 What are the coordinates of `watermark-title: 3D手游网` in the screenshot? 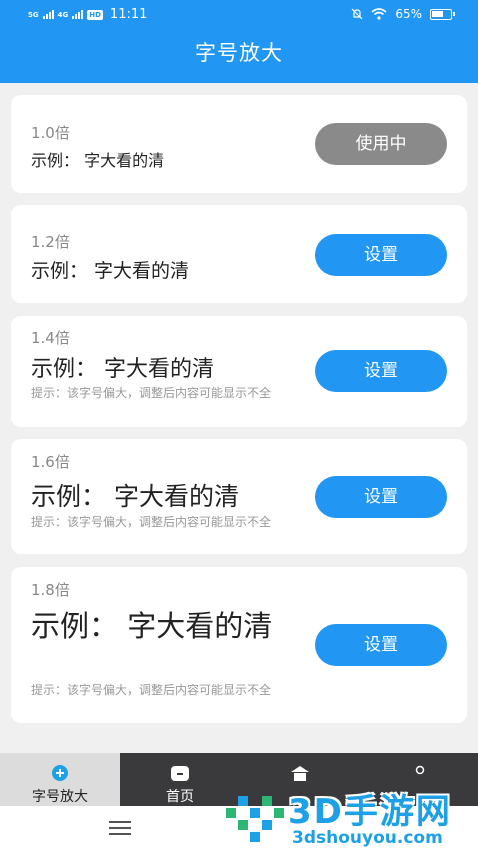 It's located at (370, 812).